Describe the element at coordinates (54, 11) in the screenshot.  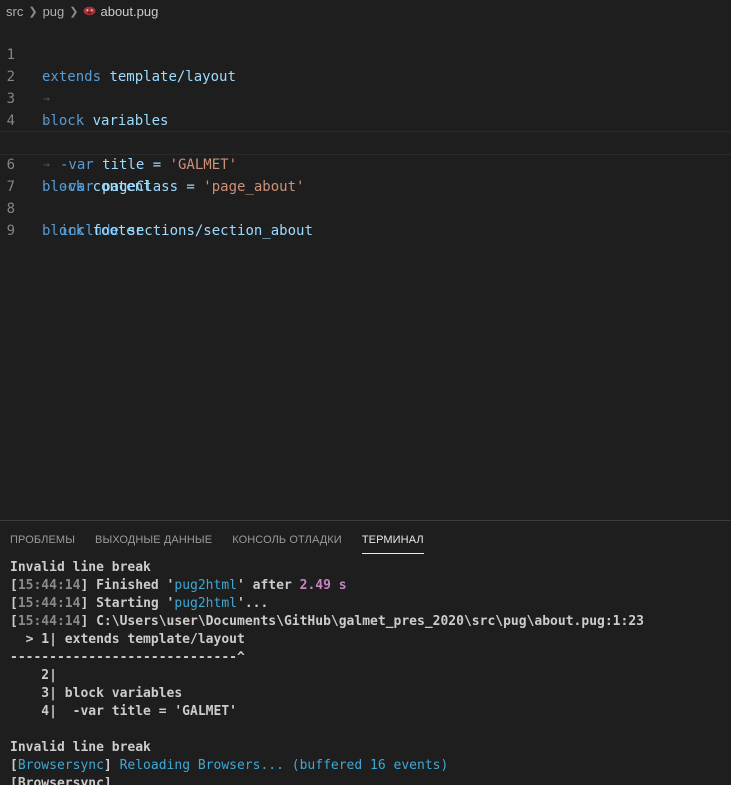
I see `breadcrumb-pug: pug` at that location.